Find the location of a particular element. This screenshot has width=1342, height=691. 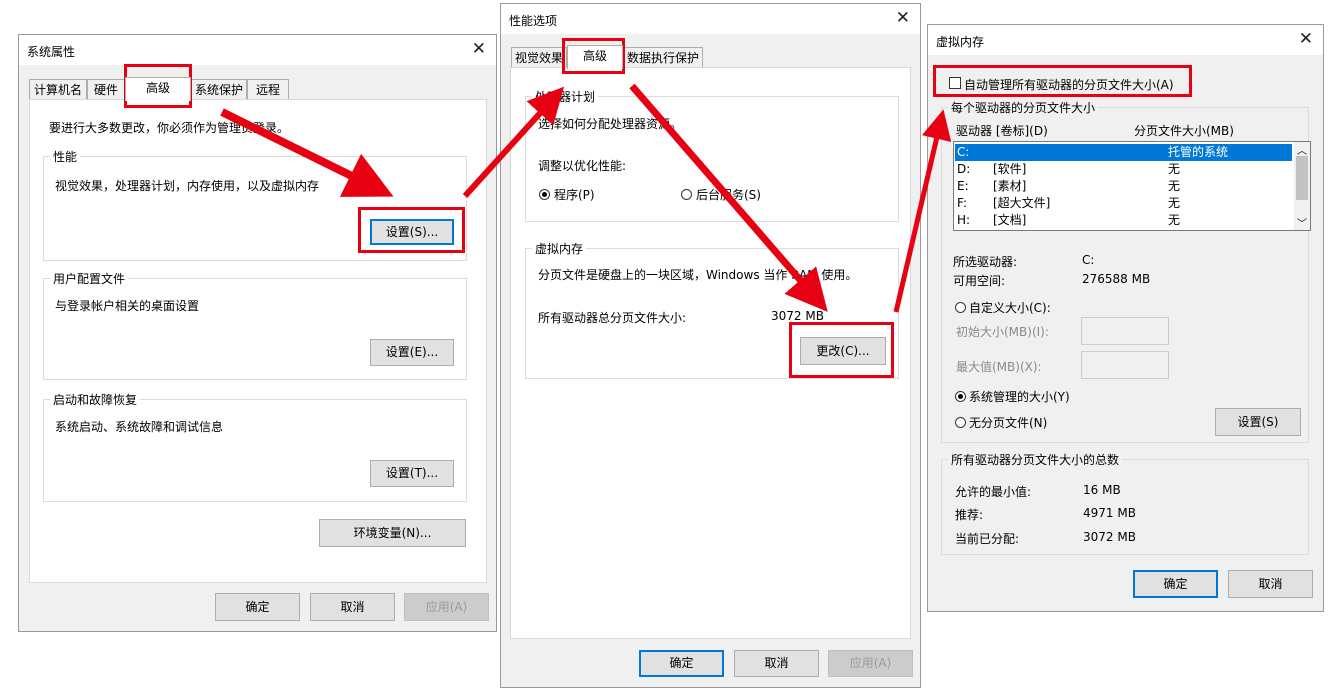

dialog-title: 虚拟内存 is located at coordinates (960, 42).